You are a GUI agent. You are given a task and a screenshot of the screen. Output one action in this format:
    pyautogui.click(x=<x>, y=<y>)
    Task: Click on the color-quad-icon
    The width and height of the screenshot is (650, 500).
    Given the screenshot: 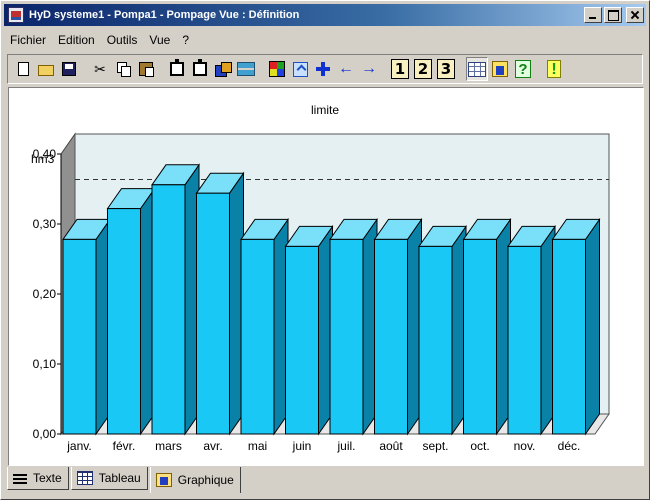 What is the action you would take?
    pyautogui.click(x=277, y=69)
    